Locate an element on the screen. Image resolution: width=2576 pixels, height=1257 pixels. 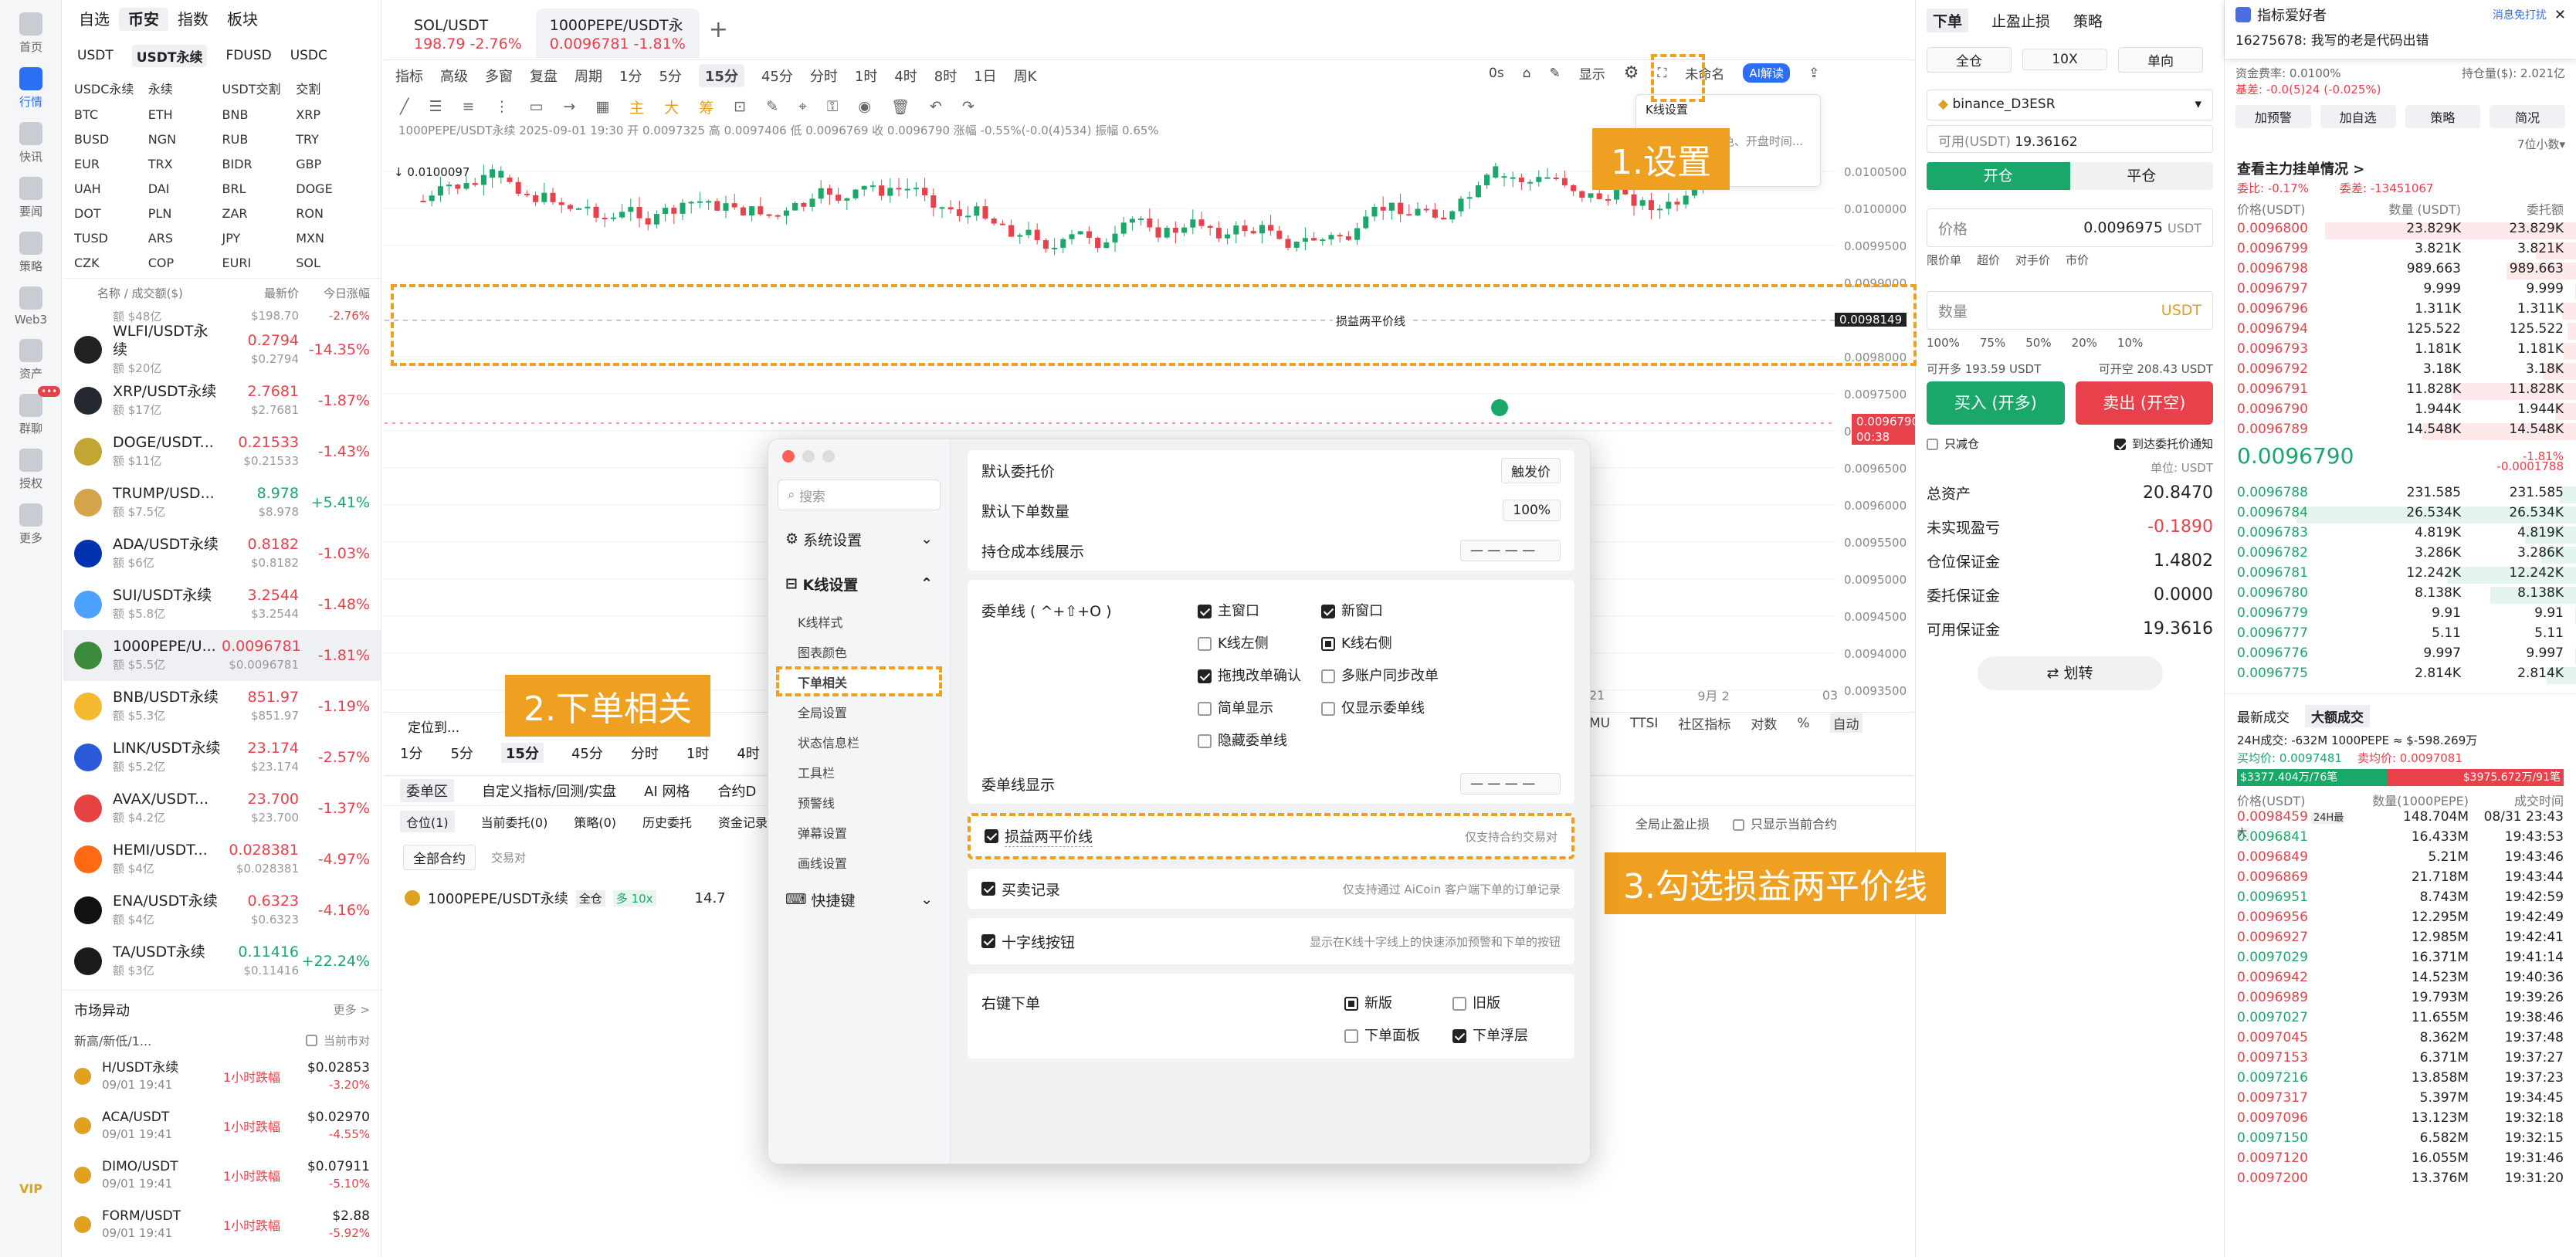
quote-2: USDT交割 is located at coordinates (259, 88).